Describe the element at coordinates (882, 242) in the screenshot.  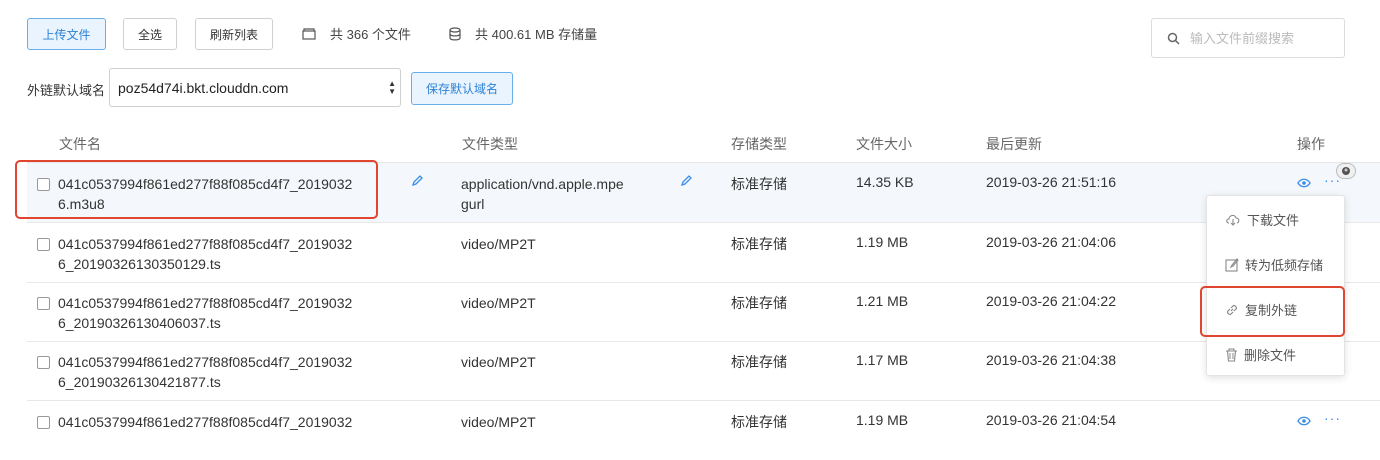
I see `file-size: 1.19 MB` at that location.